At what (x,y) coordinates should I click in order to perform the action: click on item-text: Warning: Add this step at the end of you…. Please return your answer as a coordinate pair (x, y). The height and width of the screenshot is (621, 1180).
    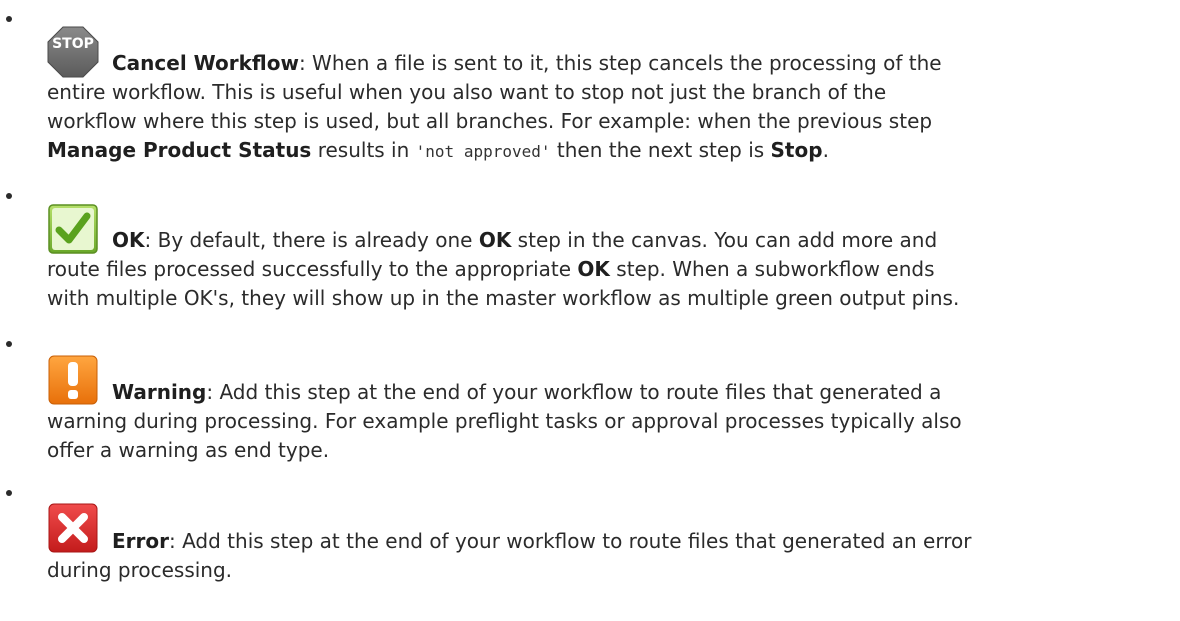
    Looking at the image, I should click on (504, 421).